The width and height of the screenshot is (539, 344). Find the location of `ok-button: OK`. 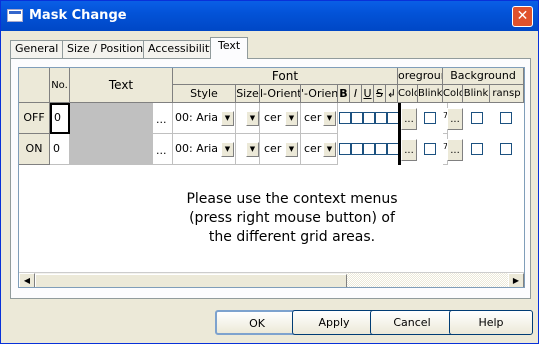

ok-button: OK is located at coordinates (257, 322).